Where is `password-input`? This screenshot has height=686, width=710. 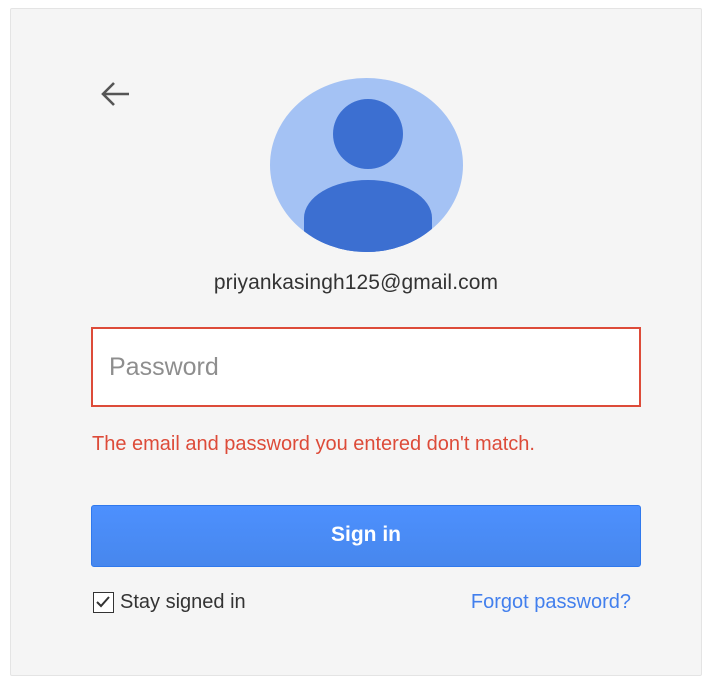 password-input is located at coordinates (366, 367).